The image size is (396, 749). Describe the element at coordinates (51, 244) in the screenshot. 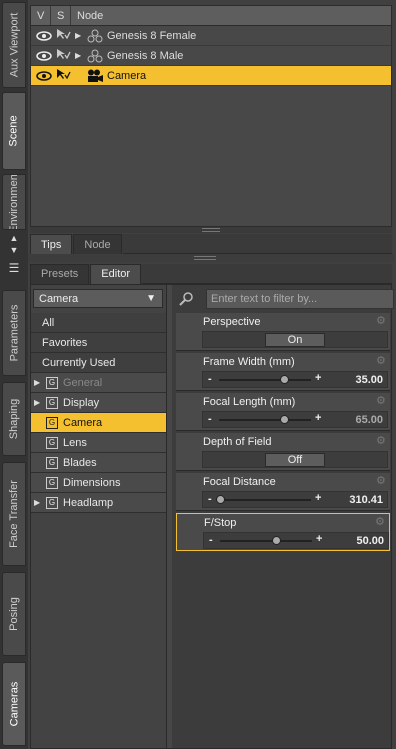

I see `tab-tips: Tips` at that location.